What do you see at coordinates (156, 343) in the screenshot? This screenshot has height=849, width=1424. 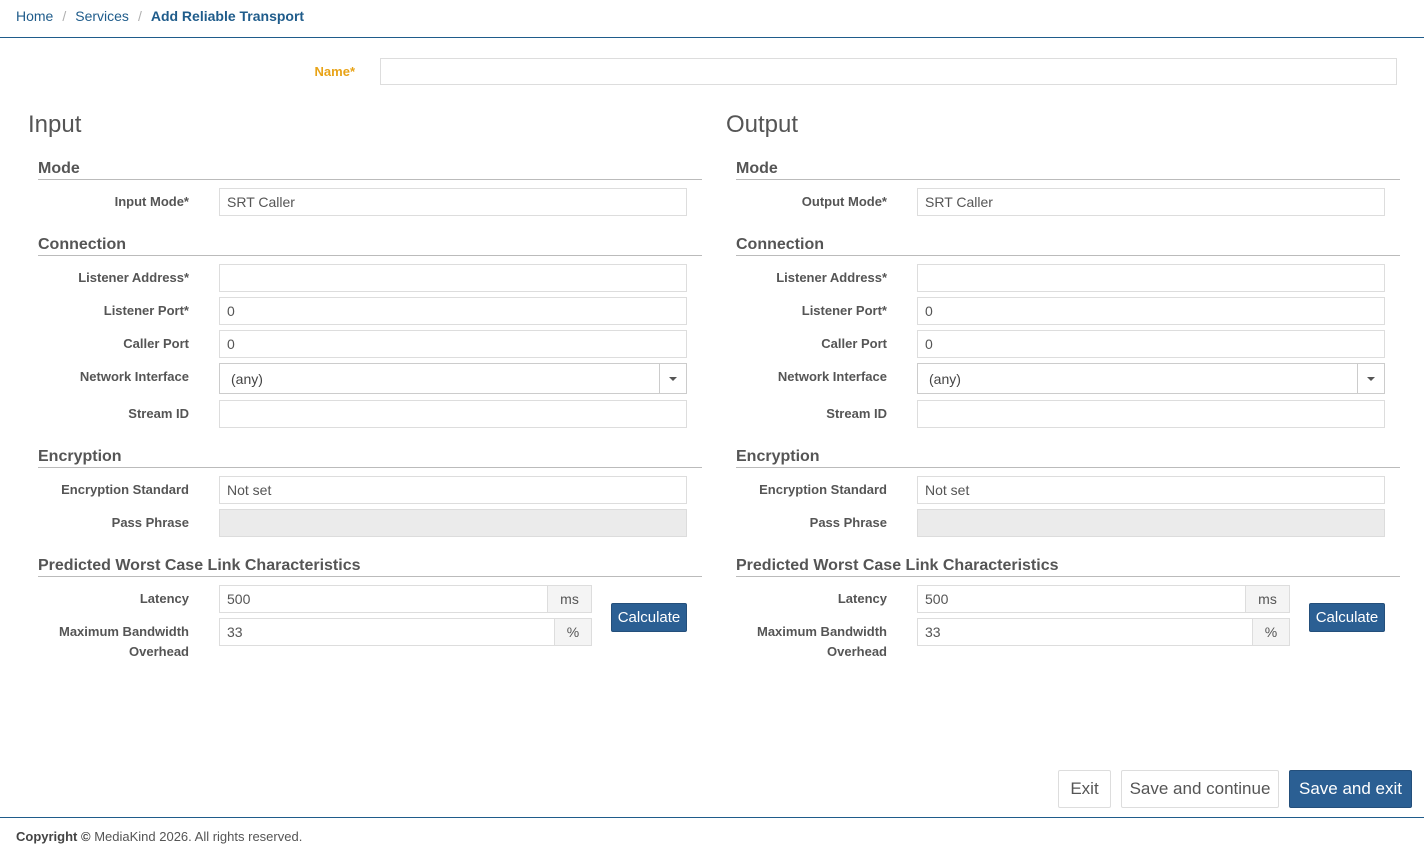 I see `input-caller-port-label: Caller Port` at bounding box center [156, 343].